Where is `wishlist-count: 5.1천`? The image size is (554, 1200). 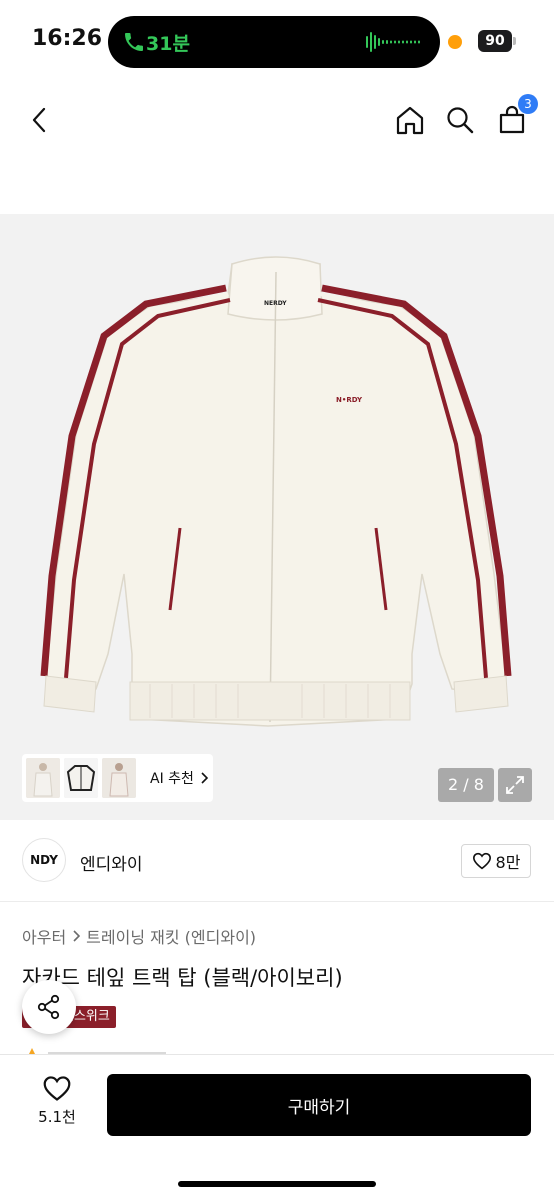 wishlist-count: 5.1천 is located at coordinates (57, 1117).